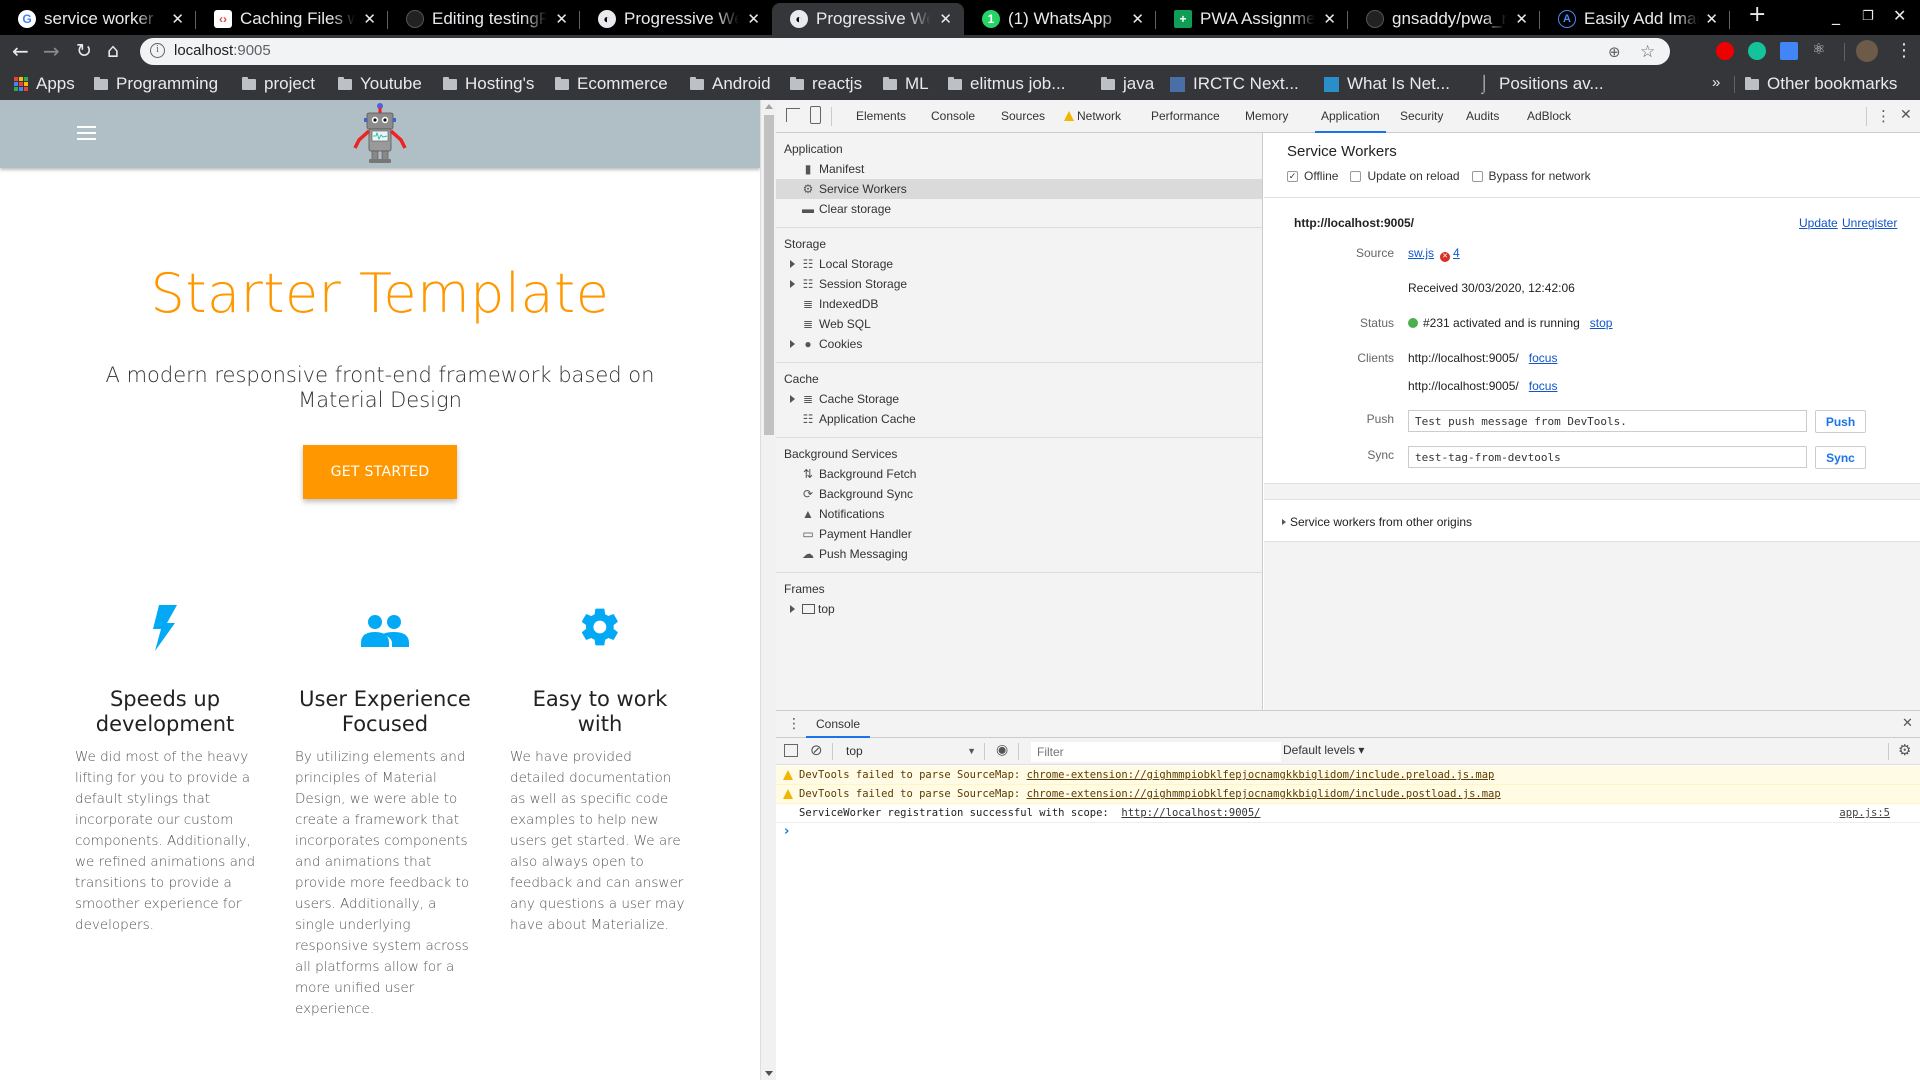 The image size is (1920, 1080). Describe the element at coordinates (1821, 84) in the screenshot. I see `other-bookmarks: Other bookmarks` at that location.